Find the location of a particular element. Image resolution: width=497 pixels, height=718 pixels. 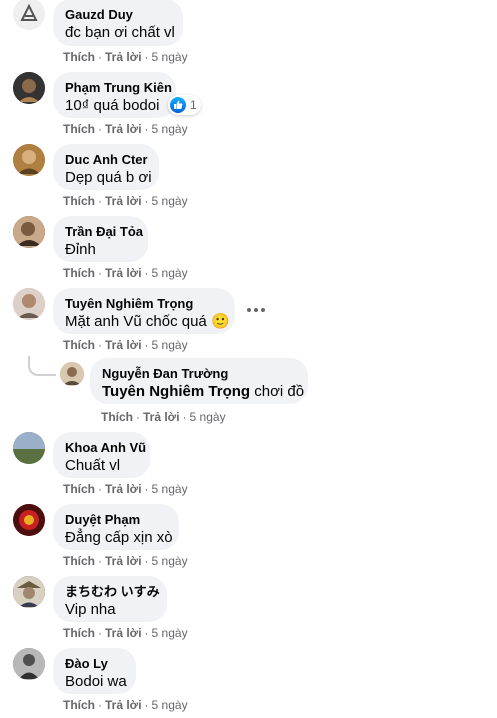

comment-bubble: Khoa Anh Vũ Chuất vl is located at coordinates (101, 455).